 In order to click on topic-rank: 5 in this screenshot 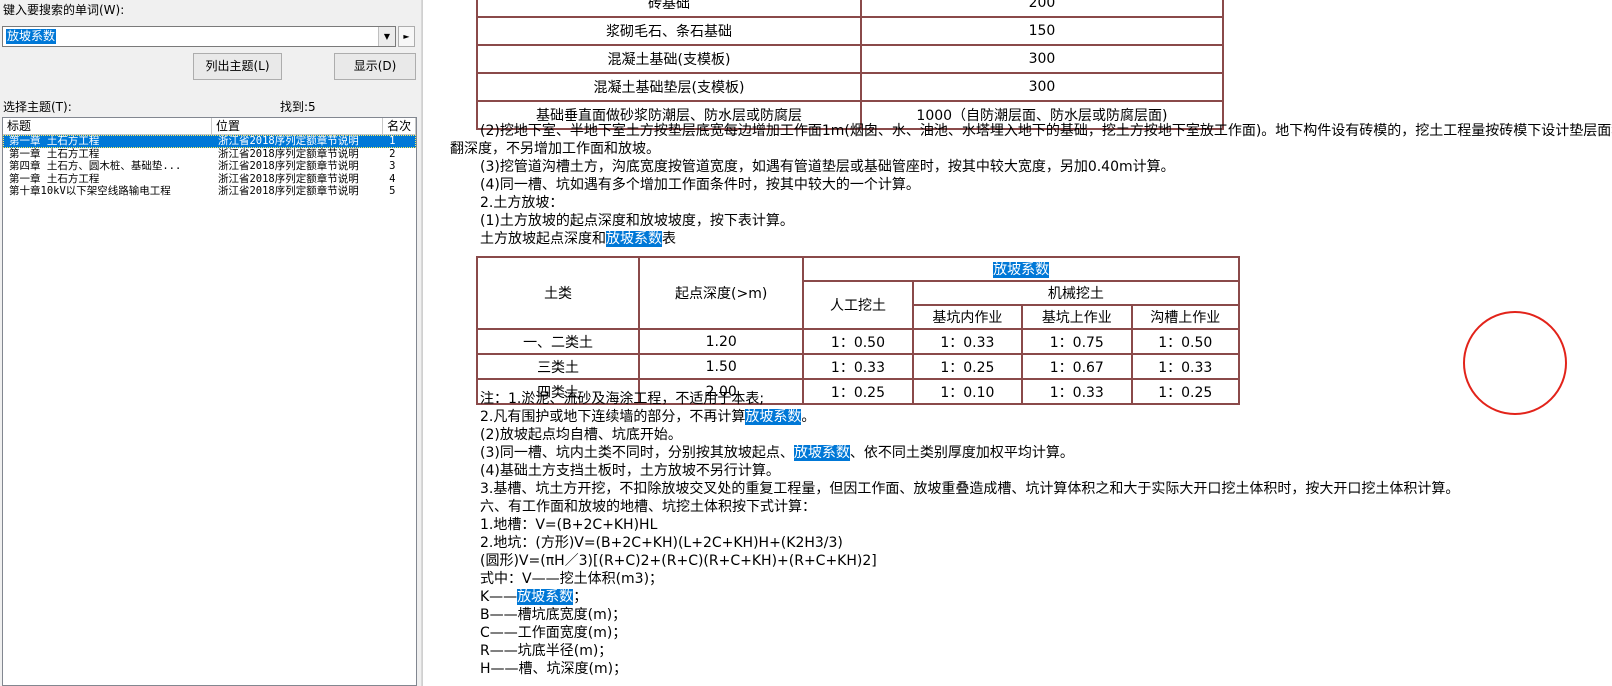, I will do `click(392, 191)`.